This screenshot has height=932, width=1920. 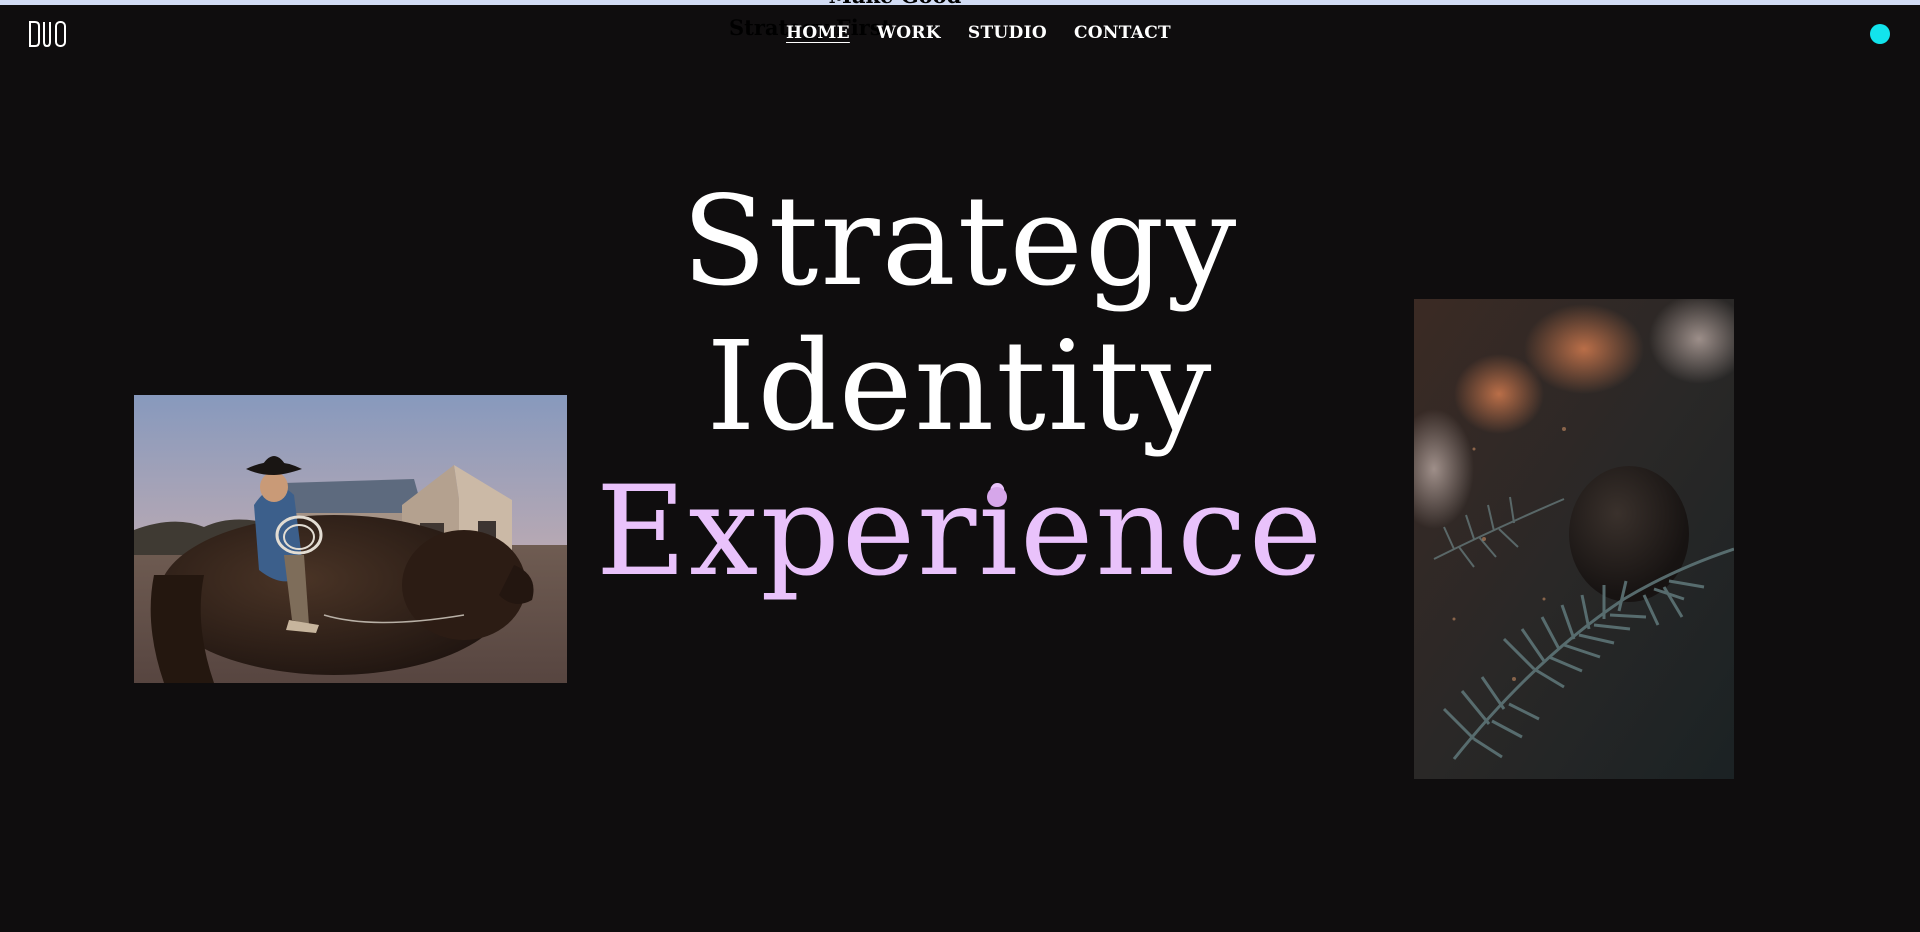 I want to click on hero-word-strategy: Strategy, so click(x=960, y=242).